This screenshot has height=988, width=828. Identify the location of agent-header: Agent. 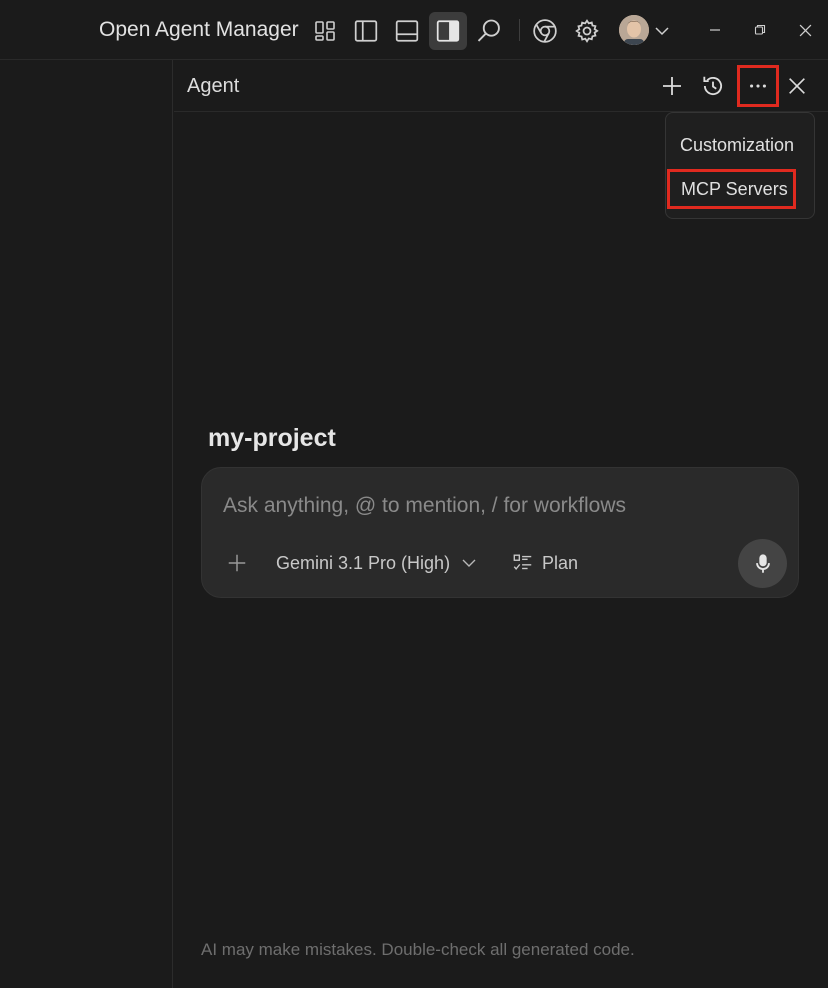
(501, 86).